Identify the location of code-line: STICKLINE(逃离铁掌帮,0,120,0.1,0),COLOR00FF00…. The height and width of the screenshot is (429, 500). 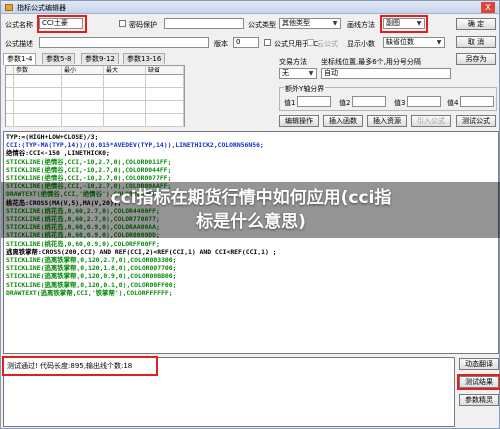
(91, 284).